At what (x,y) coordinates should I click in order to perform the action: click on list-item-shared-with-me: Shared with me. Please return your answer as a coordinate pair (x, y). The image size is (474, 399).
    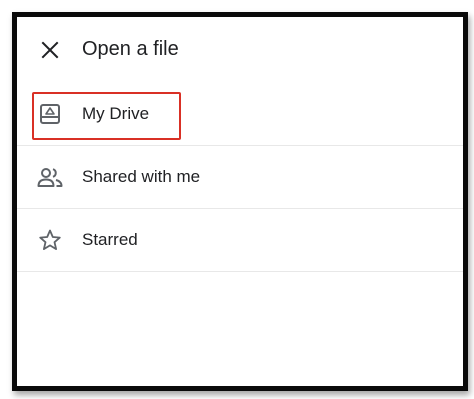
    Looking at the image, I should click on (240, 177).